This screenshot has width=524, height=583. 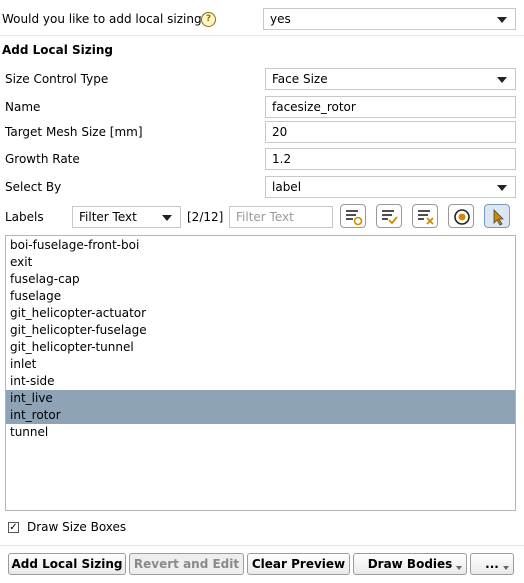 I want to click on target-mesh-size-input: 20, so click(x=390, y=132).